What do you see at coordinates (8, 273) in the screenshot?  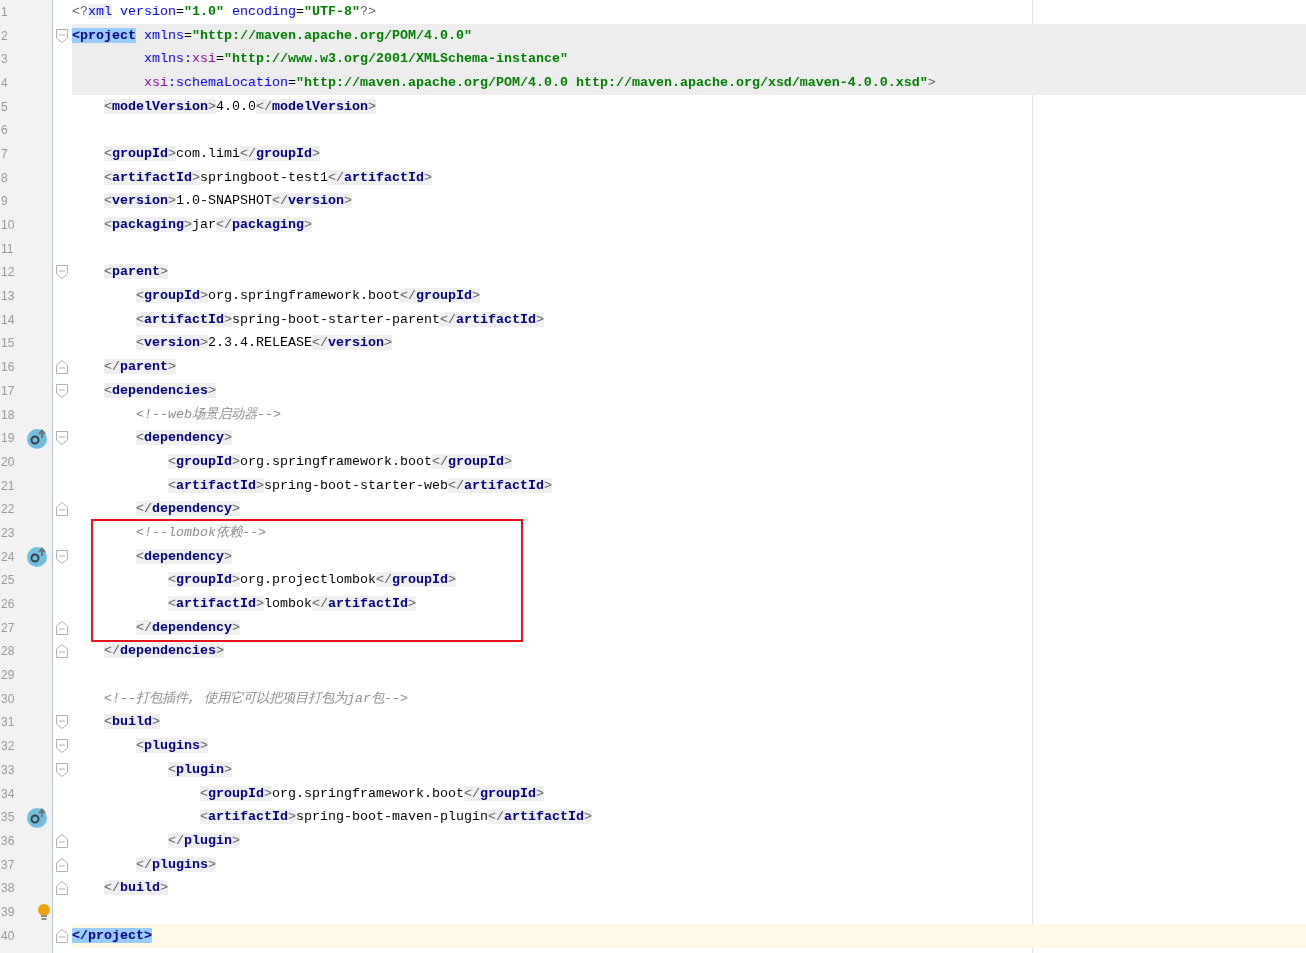 I see `line-number: 12` at bounding box center [8, 273].